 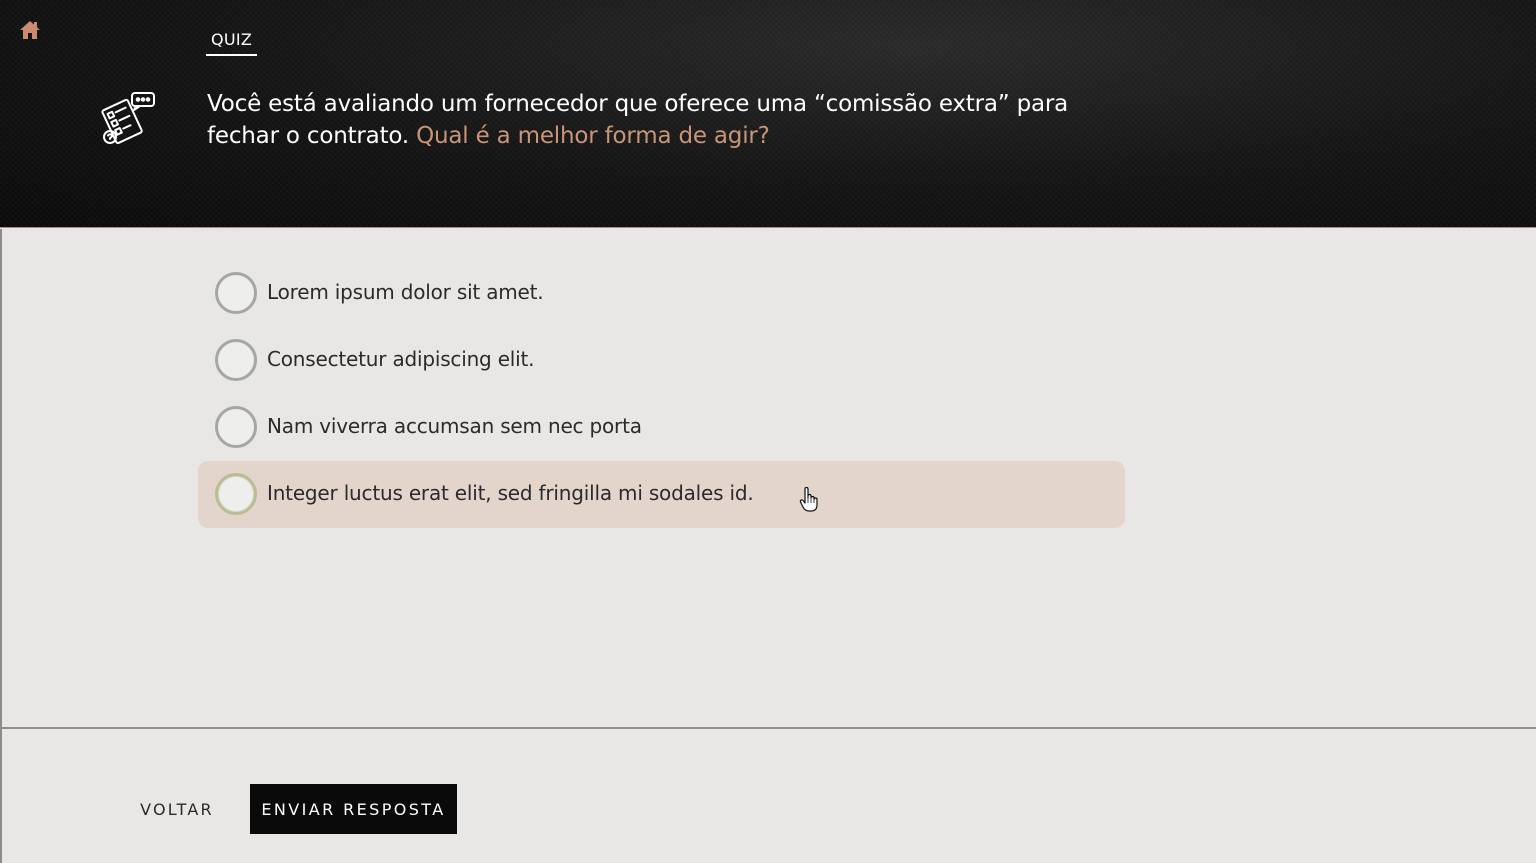 What do you see at coordinates (661, 427) in the screenshot?
I see `answer-option-3: Nam viverra accumsan sem nec porta` at bounding box center [661, 427].